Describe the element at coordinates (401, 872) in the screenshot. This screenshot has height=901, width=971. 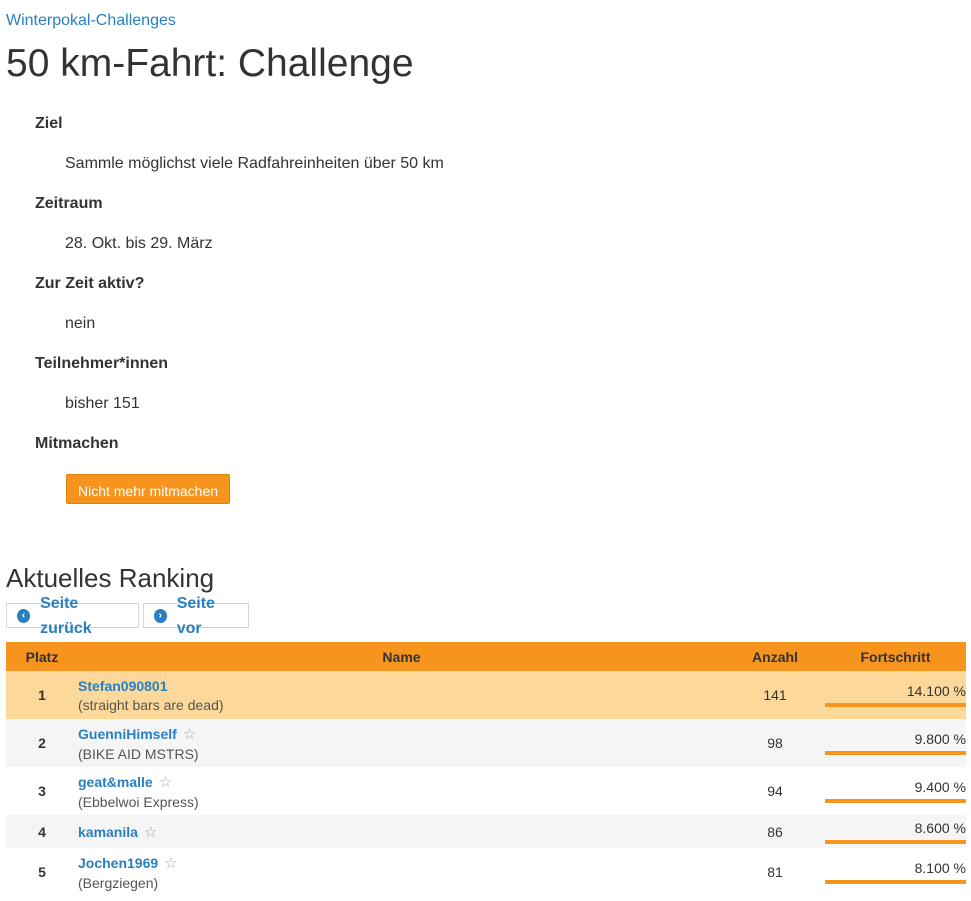
I see `name-cell: Jochen1969 ☆ (Bergziegen)` at that location.